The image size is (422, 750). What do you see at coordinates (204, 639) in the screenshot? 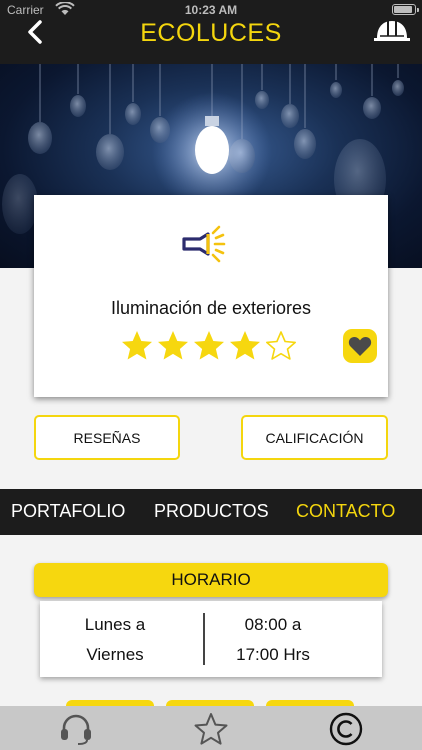
I see `schedule-divider` at bounding box center [204, 639].